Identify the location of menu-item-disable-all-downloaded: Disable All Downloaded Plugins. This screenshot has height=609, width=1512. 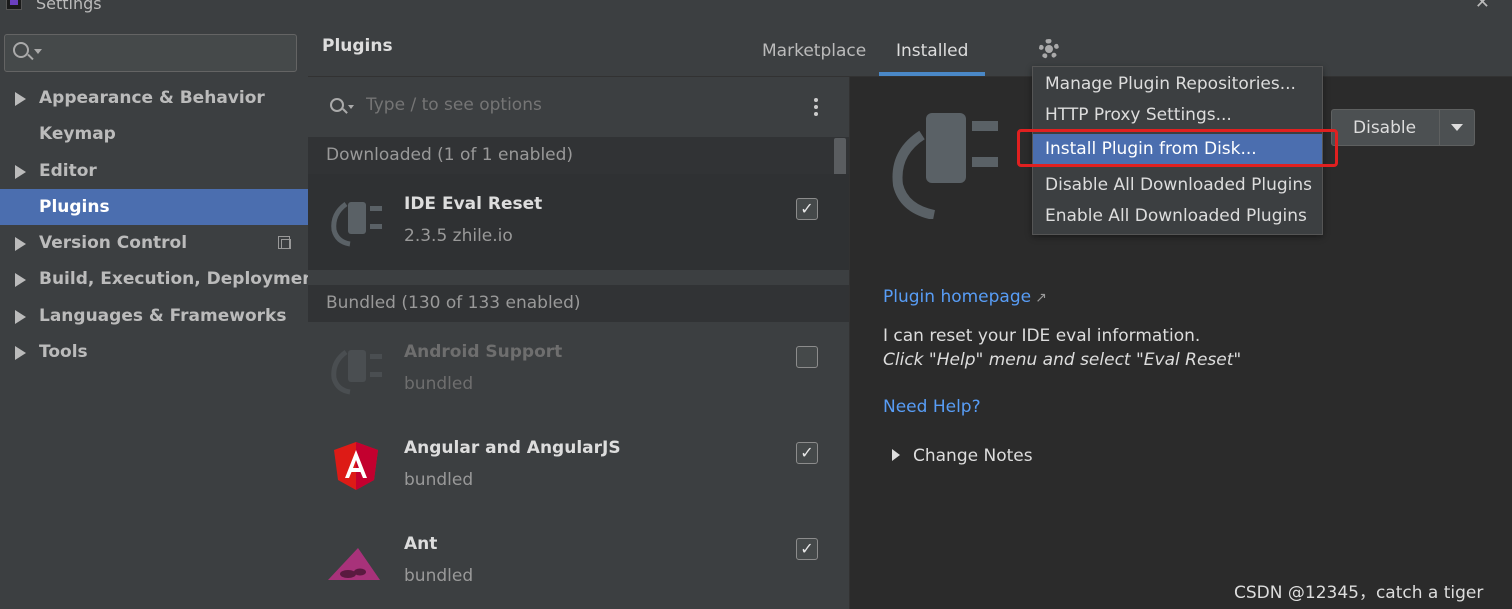
(1177, 185).